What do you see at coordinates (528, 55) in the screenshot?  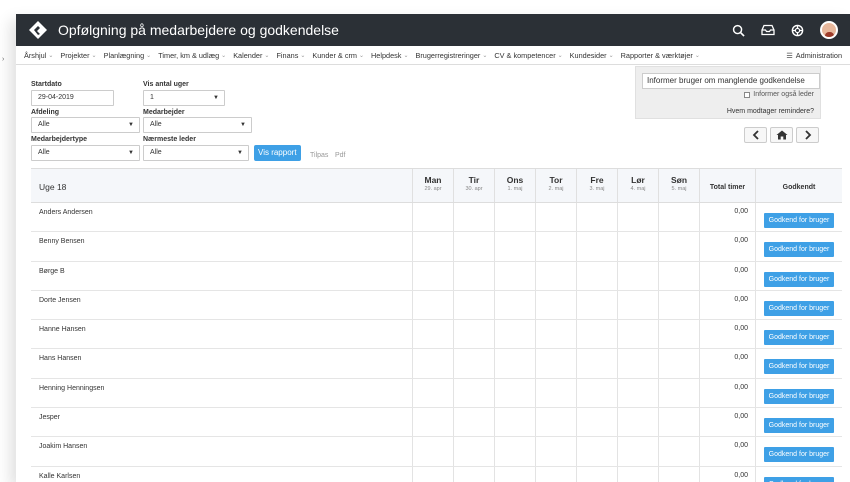 I see `menu-item-cv: CV & kompetencer ⌄` at bounding box center [528, 55].